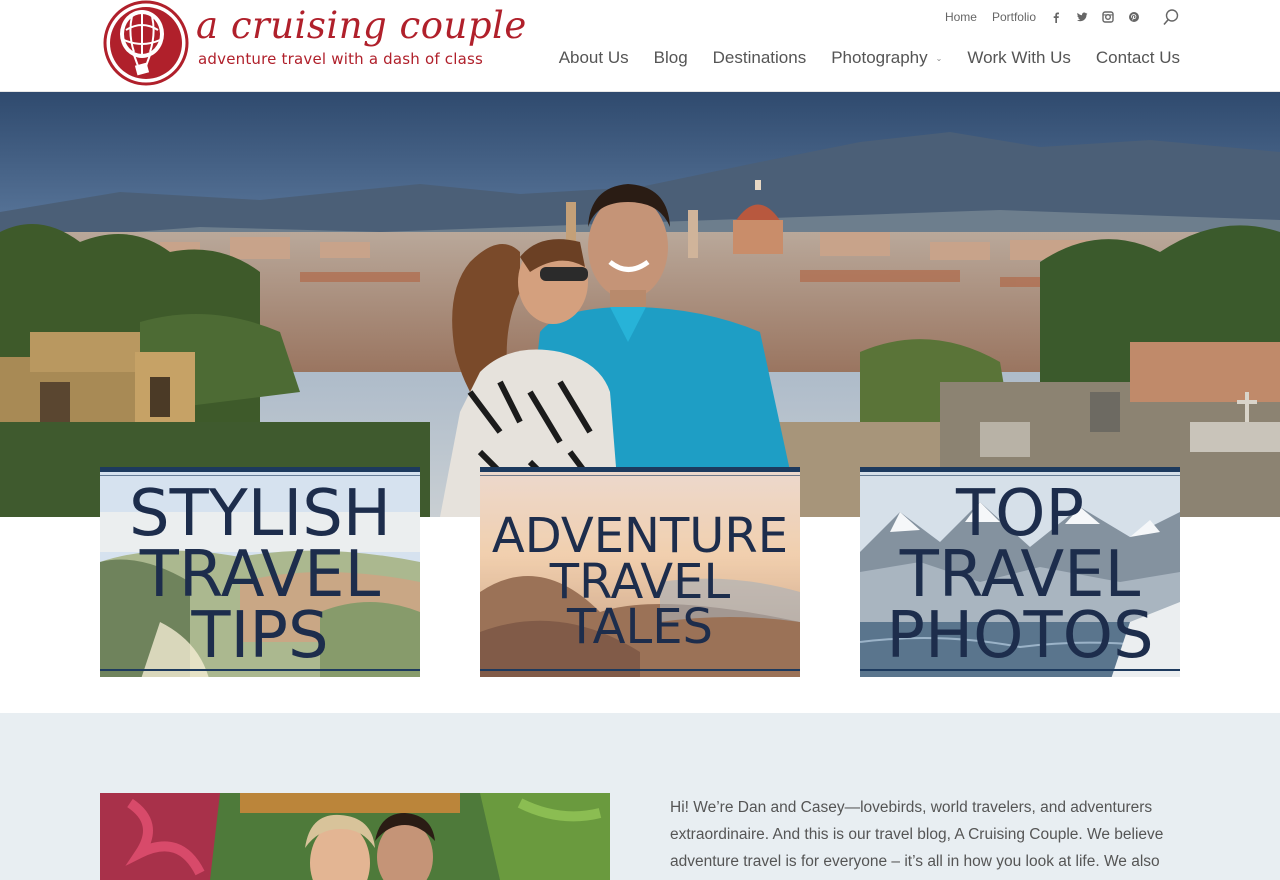  I want to click on chevron-down-icon: ⌄, so click(939, 58).